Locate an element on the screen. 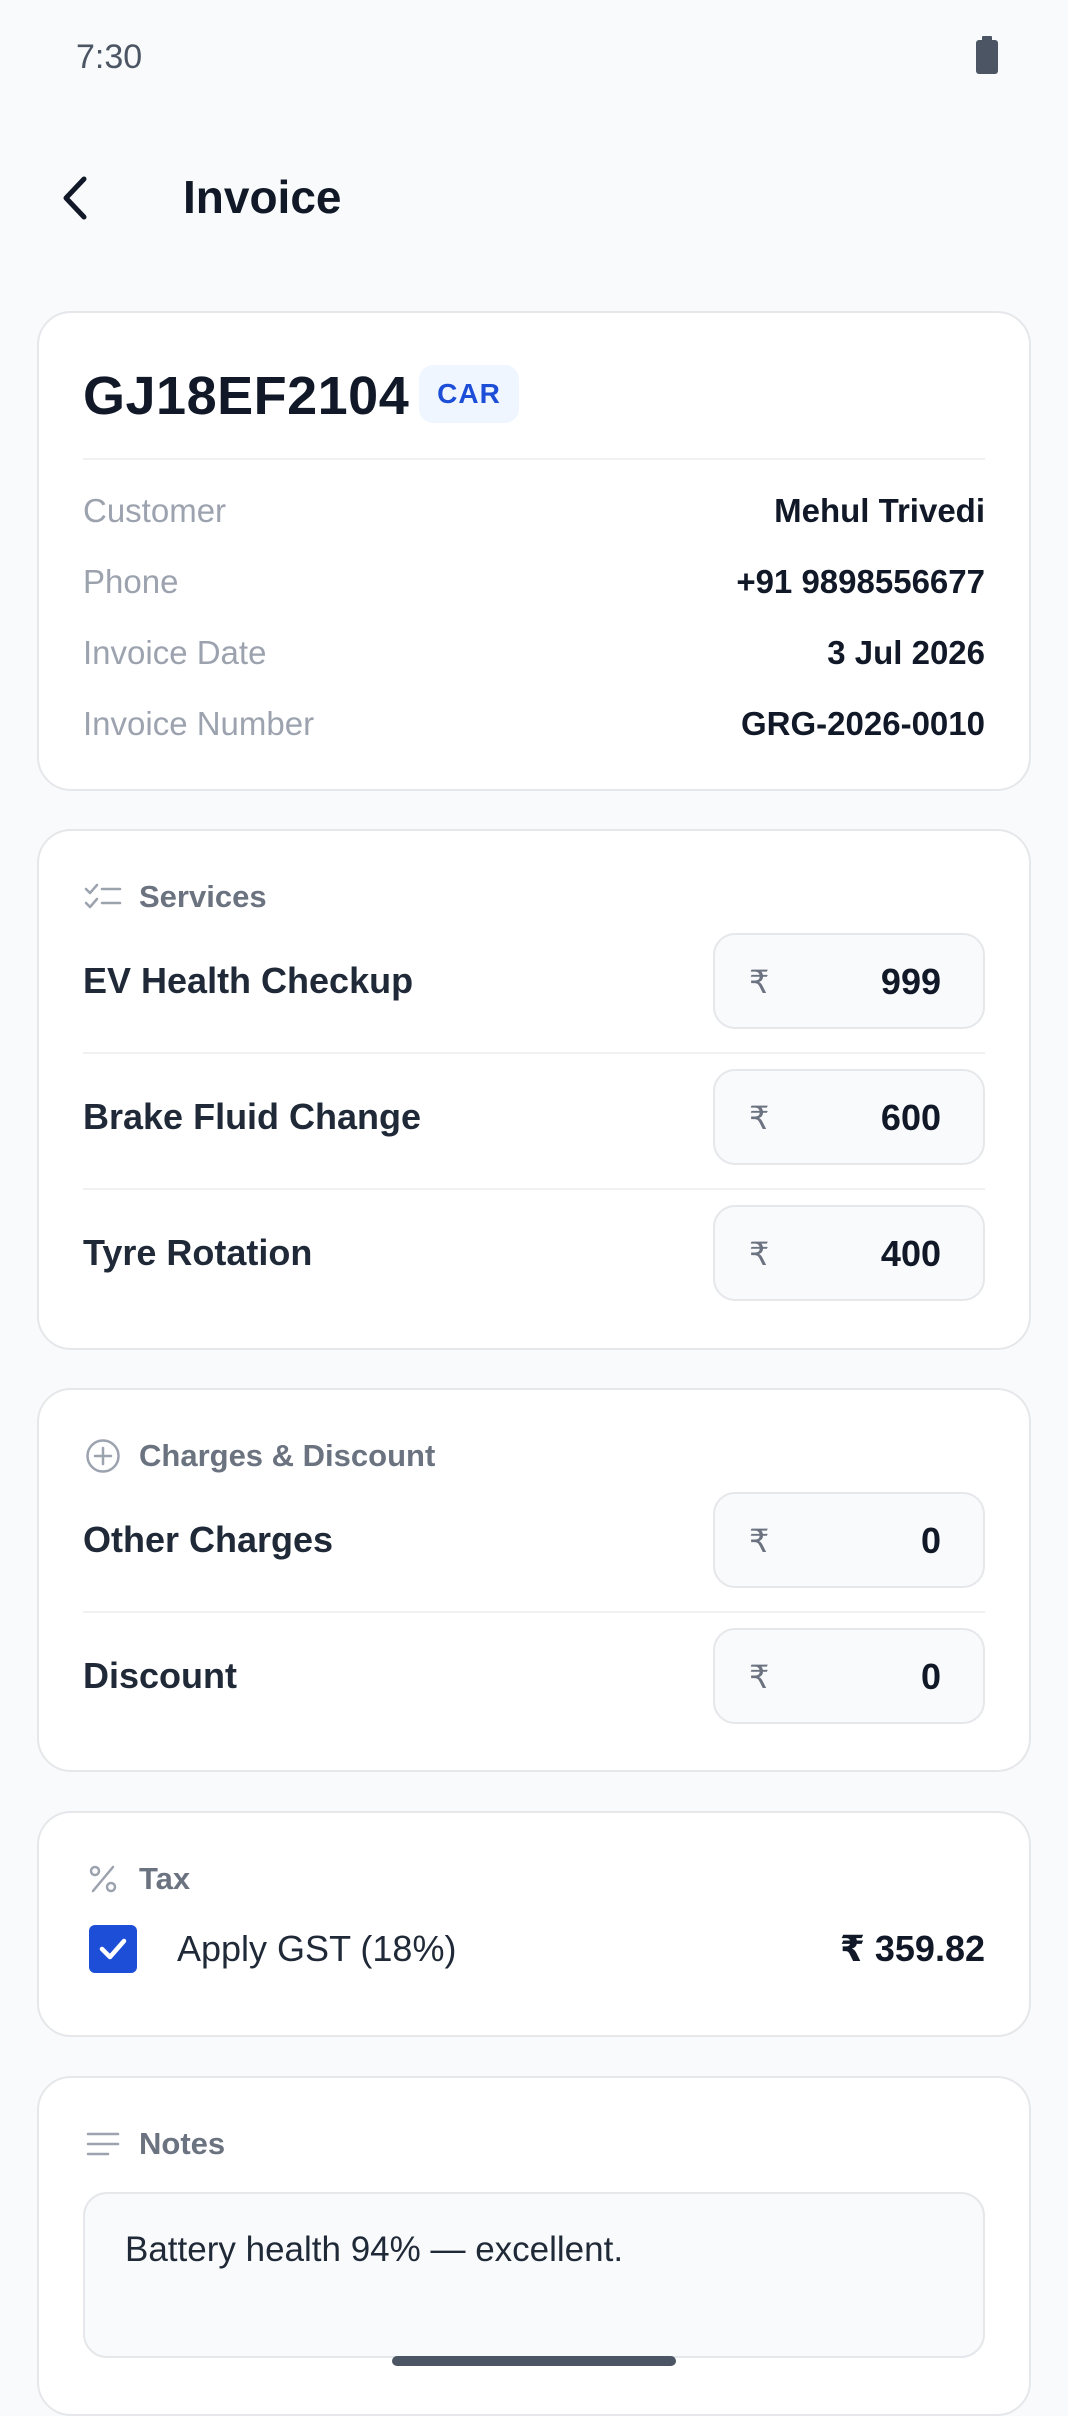 This screenshot has width=1068, height=2416. vehicle-type-badge: CAR is located at coordinates (469, 394).